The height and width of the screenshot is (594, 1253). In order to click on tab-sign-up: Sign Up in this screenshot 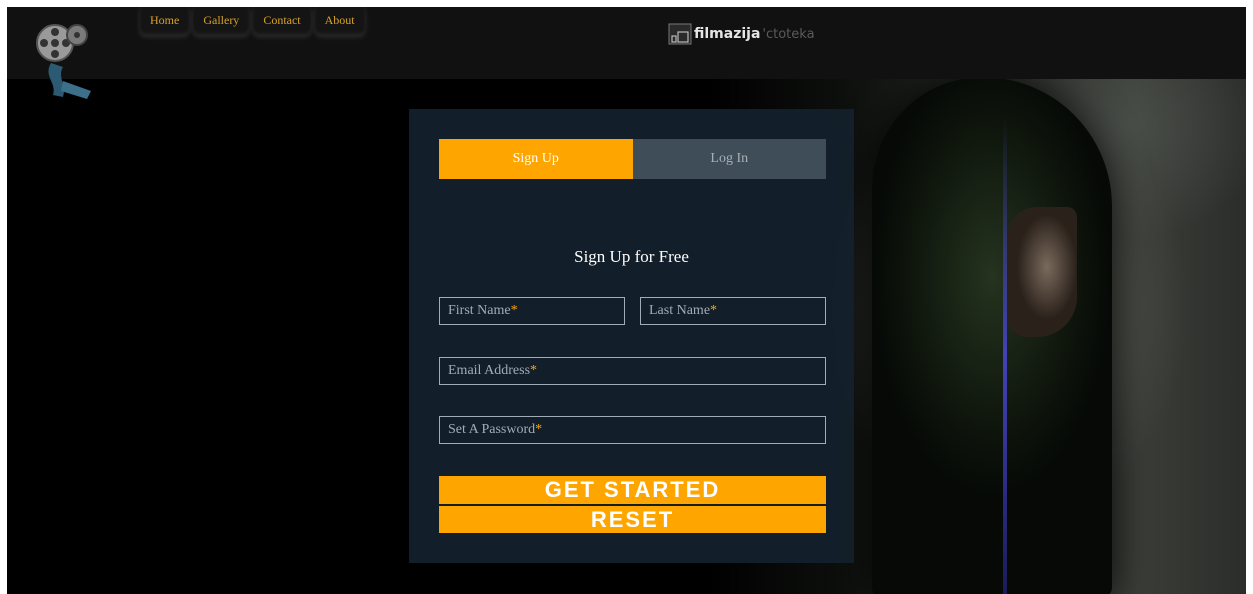, I will do `click(536, 159)`.